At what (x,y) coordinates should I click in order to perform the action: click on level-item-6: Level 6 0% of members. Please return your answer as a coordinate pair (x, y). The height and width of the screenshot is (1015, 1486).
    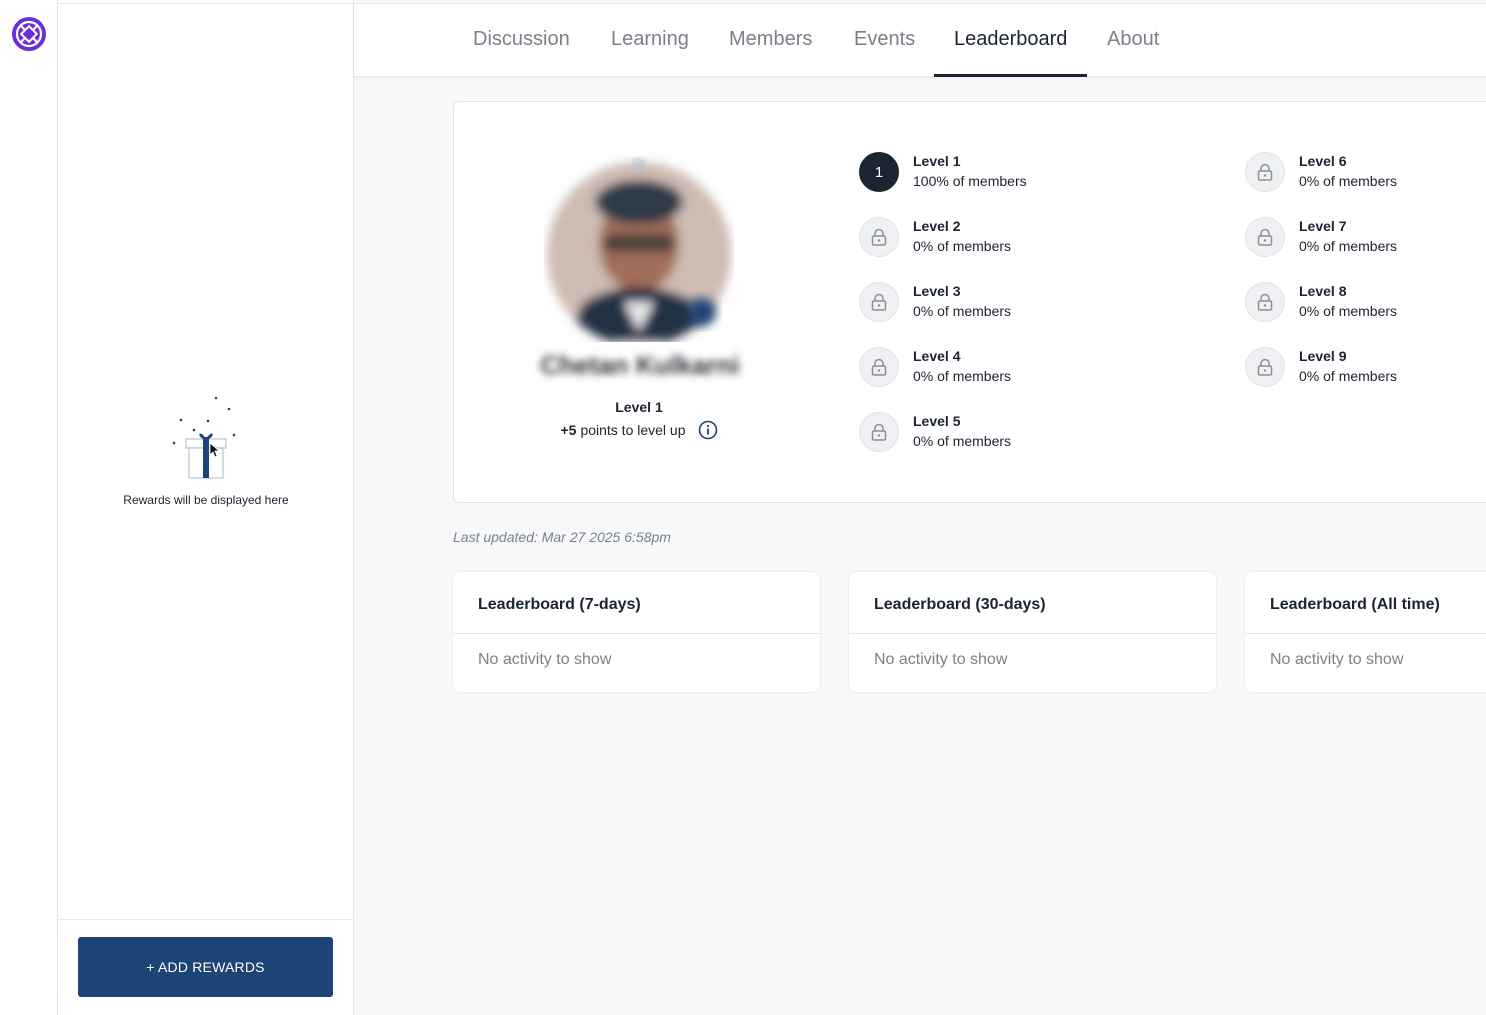
    Looking at the image, I should click on (1365, 174).